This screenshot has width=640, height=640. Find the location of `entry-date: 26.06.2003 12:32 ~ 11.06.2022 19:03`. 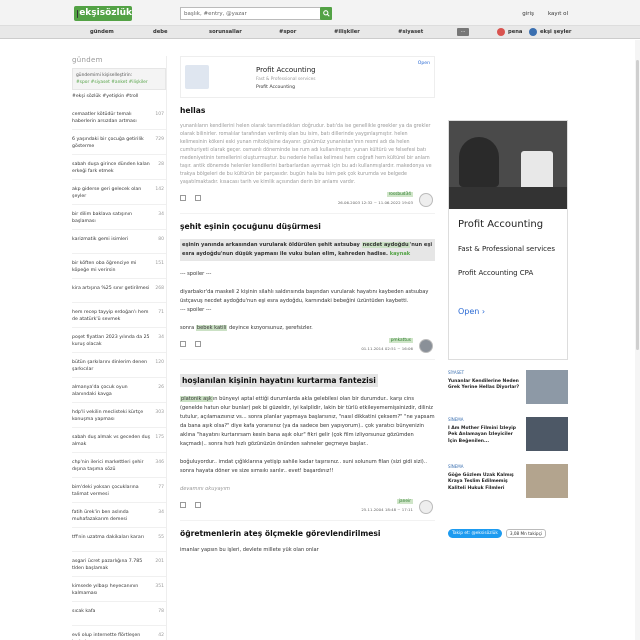

entry-date: 26.06.2003 12:32 ~ 11.06.2022 19:03 is located at coordinates (375, 202).